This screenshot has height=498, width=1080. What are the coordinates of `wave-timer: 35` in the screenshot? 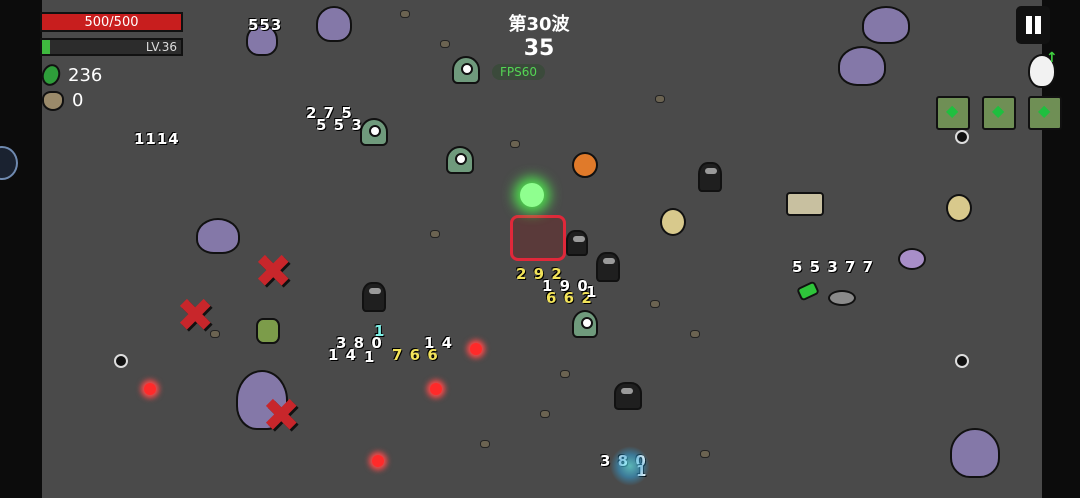 It's located at (539, 48).